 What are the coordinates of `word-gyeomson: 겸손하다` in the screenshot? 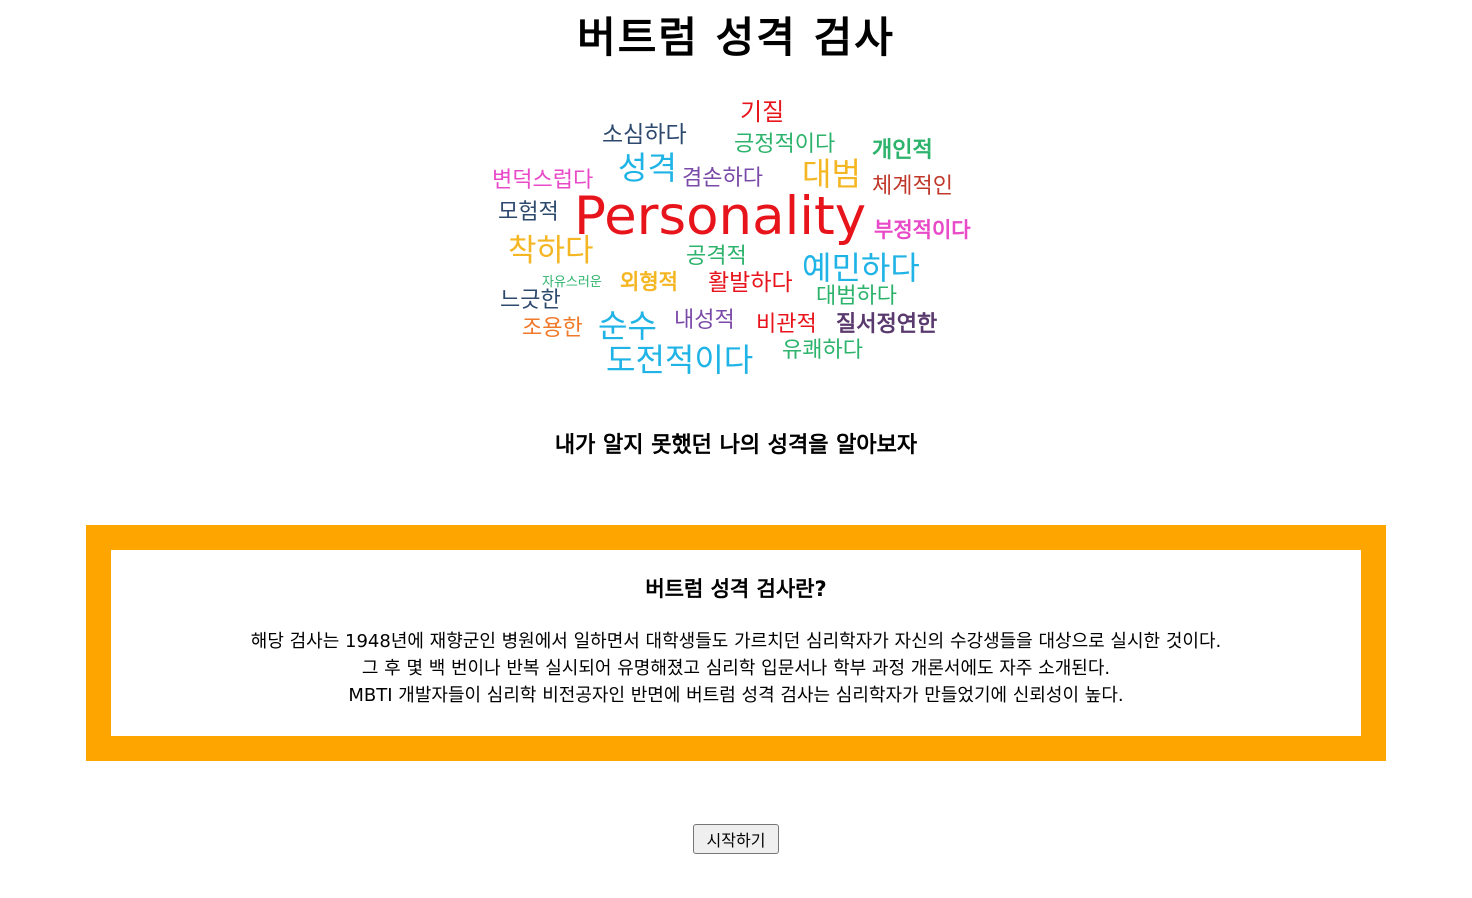 It's located at (722, 178).